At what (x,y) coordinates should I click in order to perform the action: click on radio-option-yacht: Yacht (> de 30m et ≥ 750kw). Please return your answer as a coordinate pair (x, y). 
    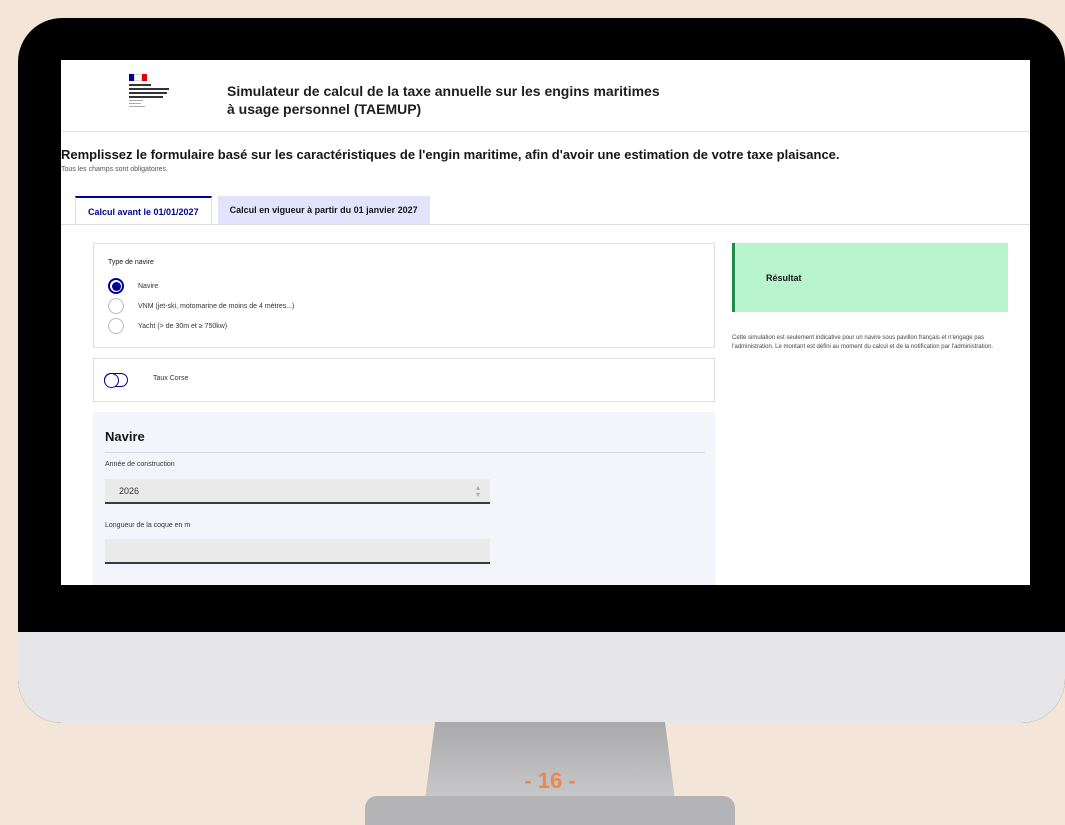
    Looking at the image, I should click on (167, 326).